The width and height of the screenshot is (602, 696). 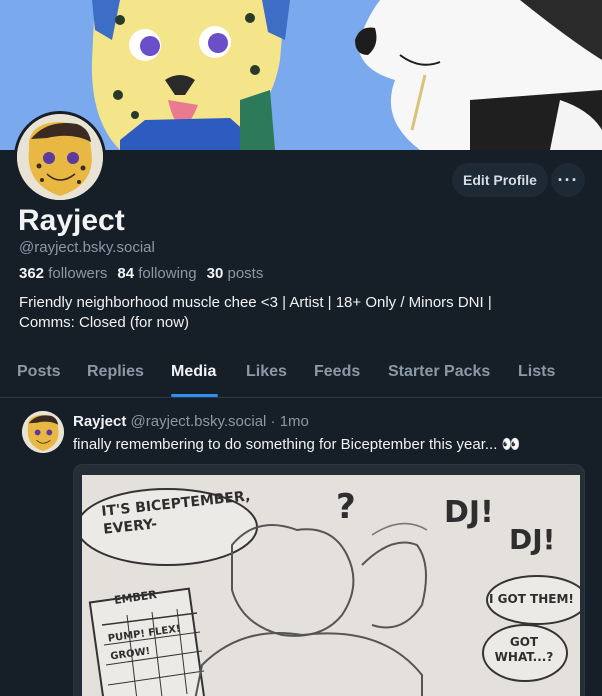 I want to click on following-label: following, so click(x=167, y=273).